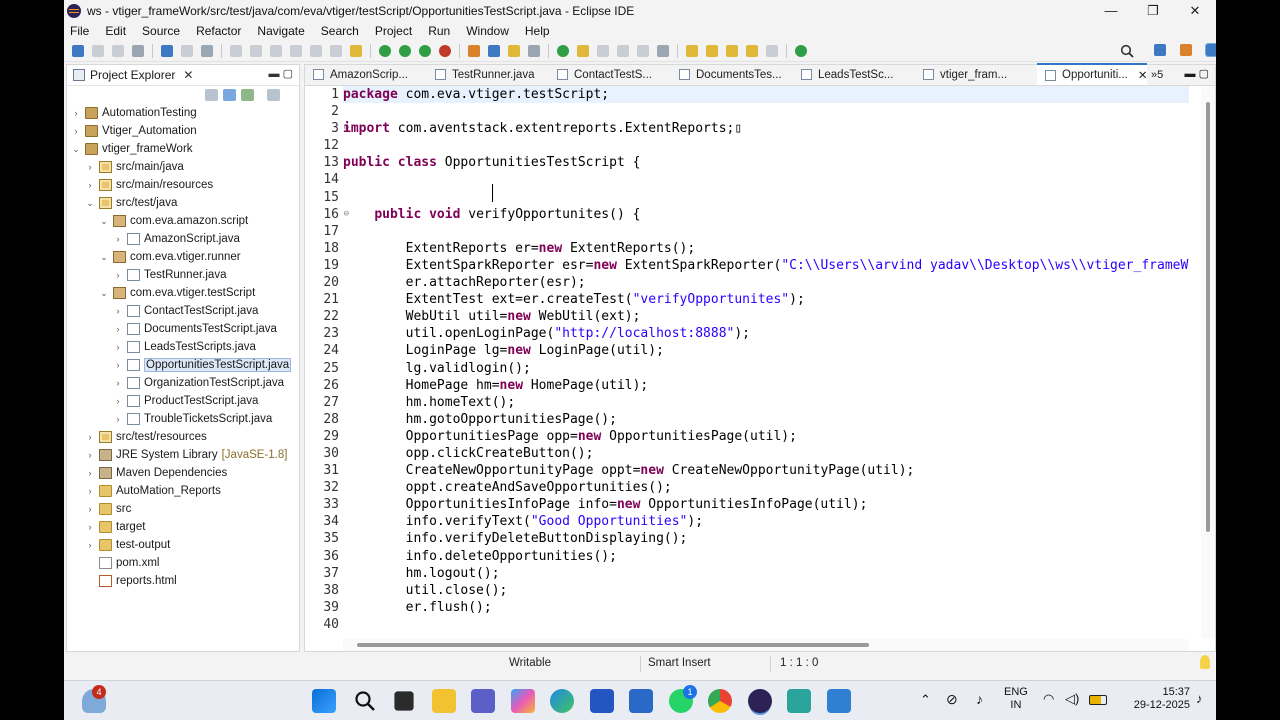 Image resolution: width=1280 pixels, height=720 pixels. Describe the element at coordinates (324, 701) in the screenshot. I see `windows-start-icon` at that location.